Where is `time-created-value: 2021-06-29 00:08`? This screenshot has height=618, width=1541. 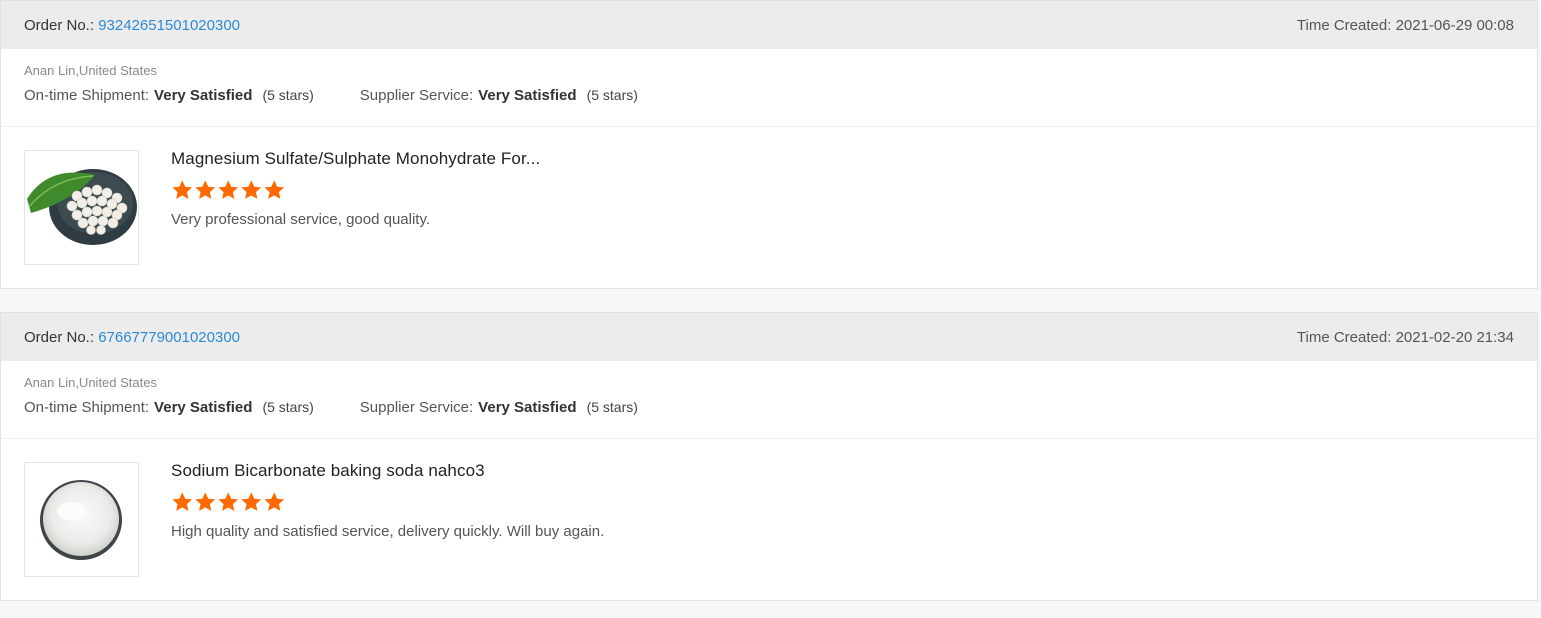
time-created-value: 2021-06-29 00:08 is located at coordinates (1454, 25).